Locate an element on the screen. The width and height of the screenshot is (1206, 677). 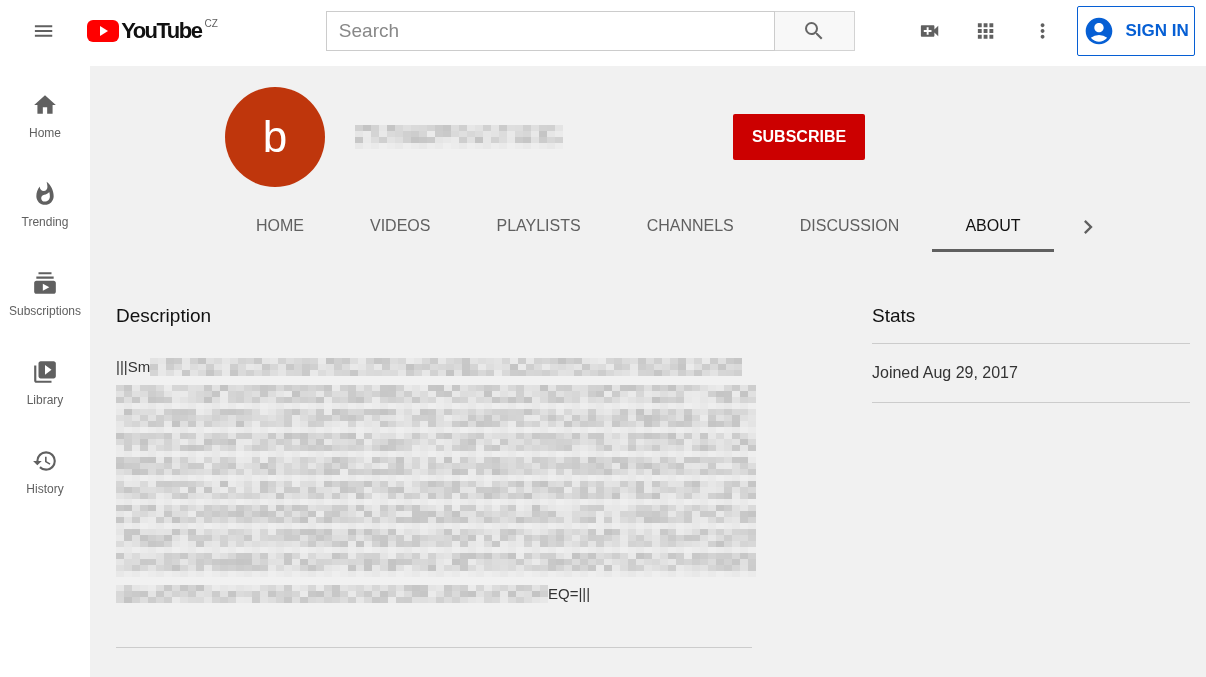
logo-text: YouTube is located at coordinates (161, 31).